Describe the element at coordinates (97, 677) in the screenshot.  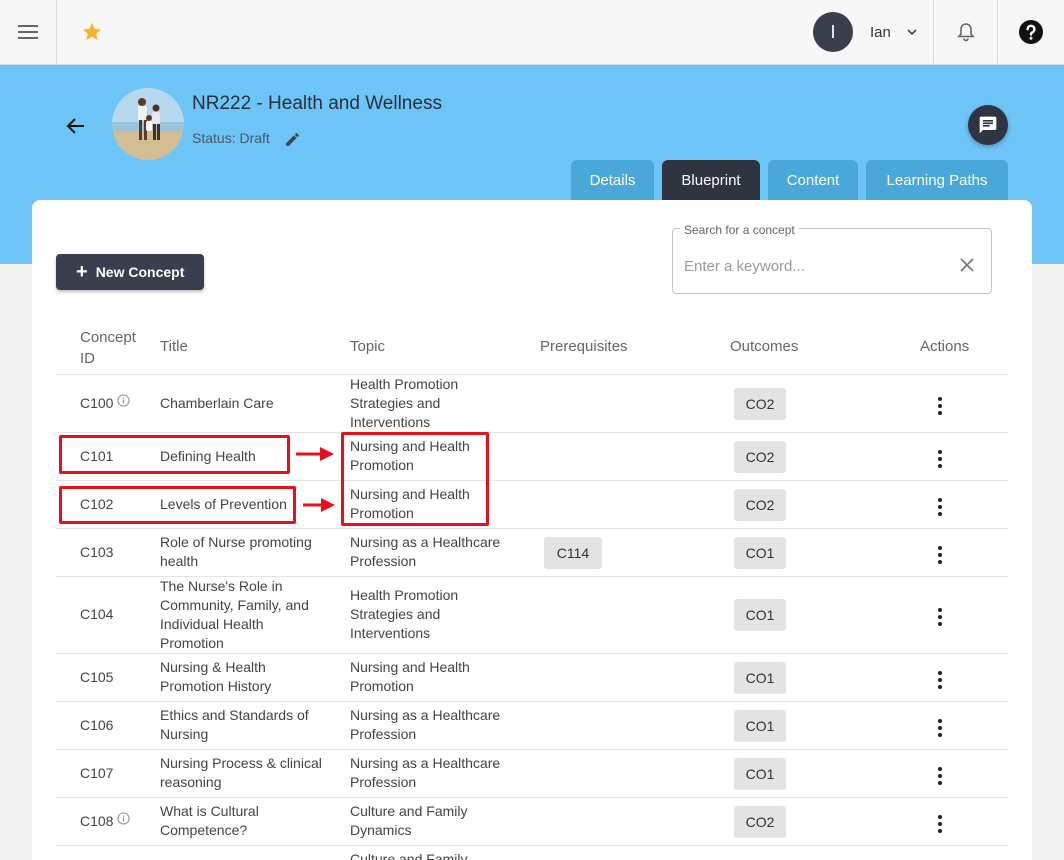
I see `concept-id: C105` at that location.